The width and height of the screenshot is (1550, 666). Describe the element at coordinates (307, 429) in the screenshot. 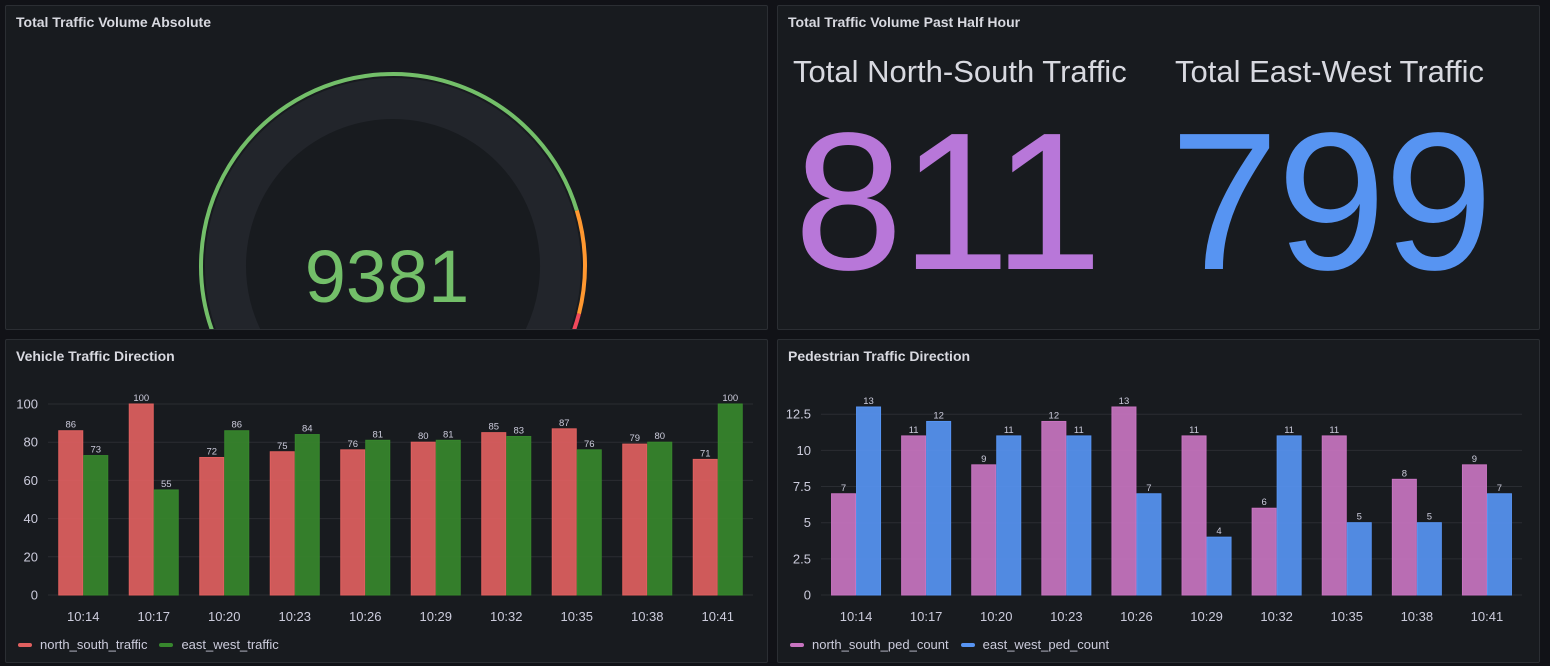

I see `bar-value-label: 84` at that location.